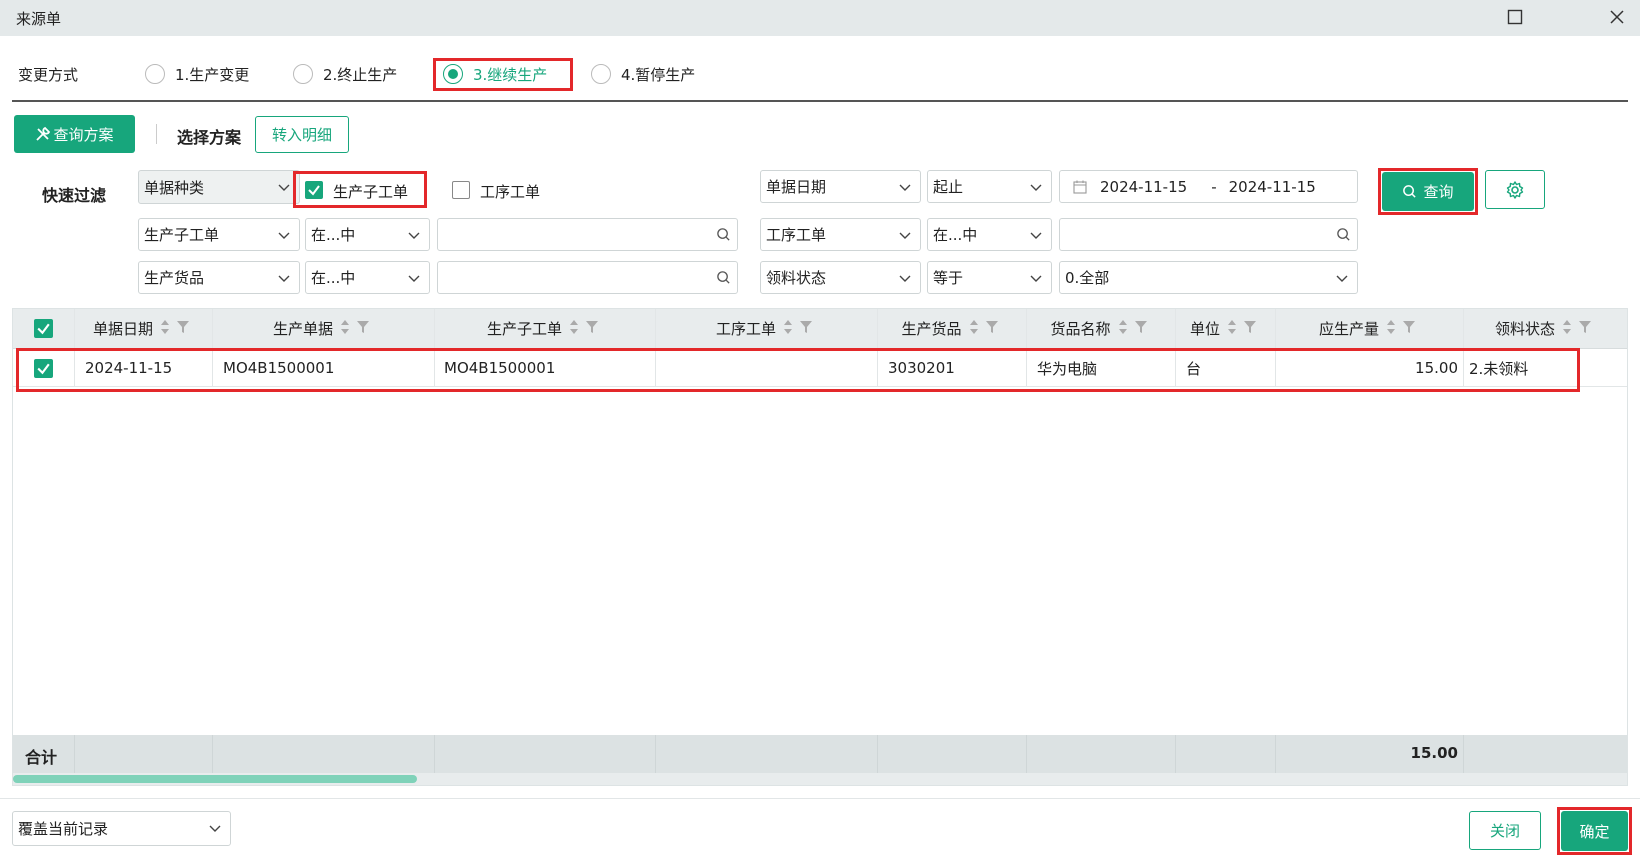  I want to click on column-title: 生产单据, so click(302, 329).